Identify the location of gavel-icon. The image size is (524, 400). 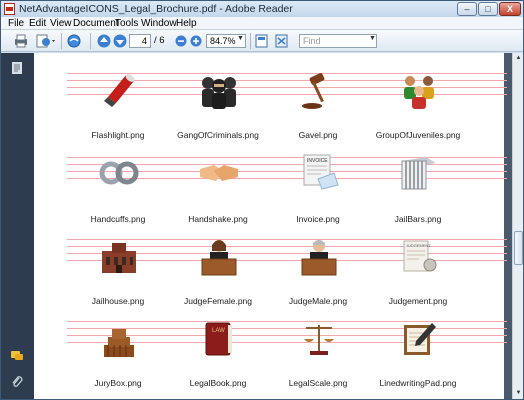
(313, 91).